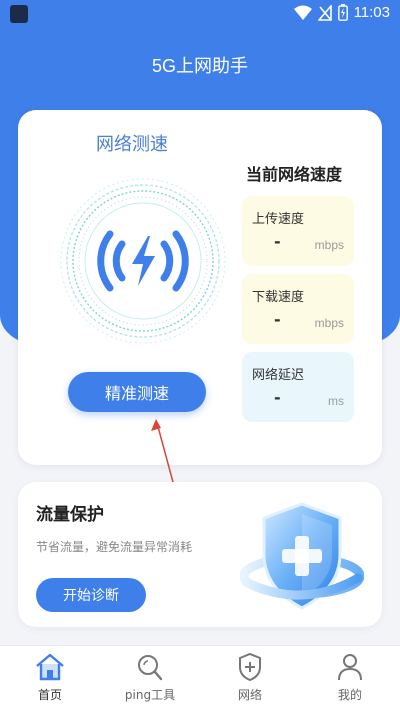 This screenshot has width=400, height=710. I want to click on nav-item-mine: 我的, so click(350, 678).